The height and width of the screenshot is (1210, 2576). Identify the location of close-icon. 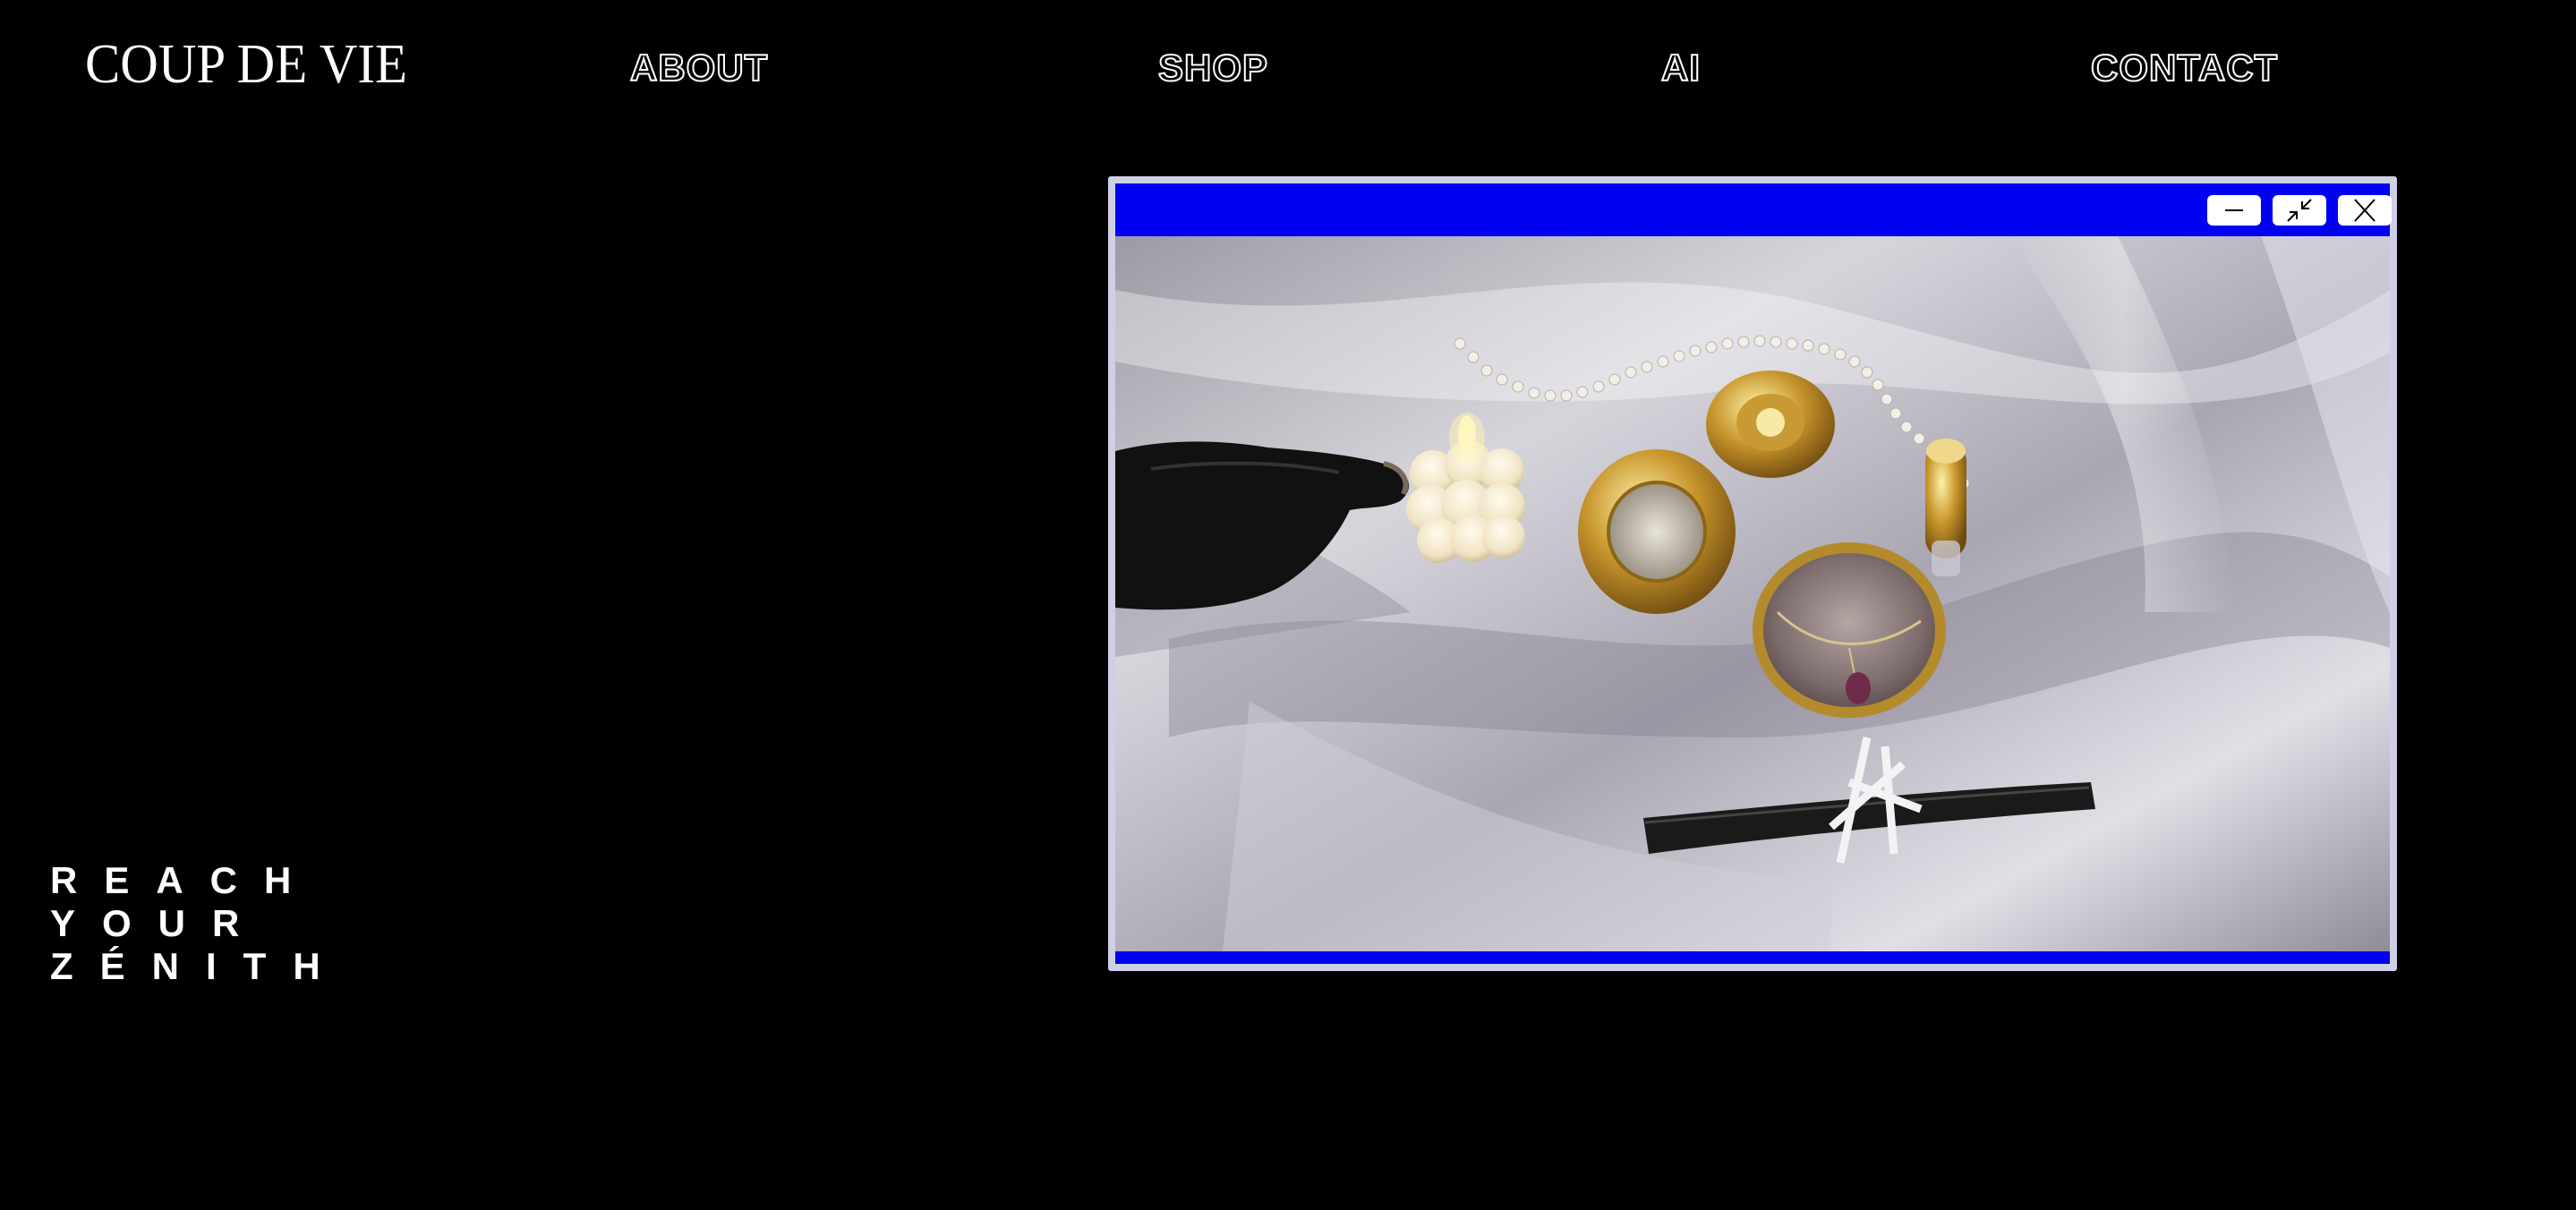
(2365, 210).